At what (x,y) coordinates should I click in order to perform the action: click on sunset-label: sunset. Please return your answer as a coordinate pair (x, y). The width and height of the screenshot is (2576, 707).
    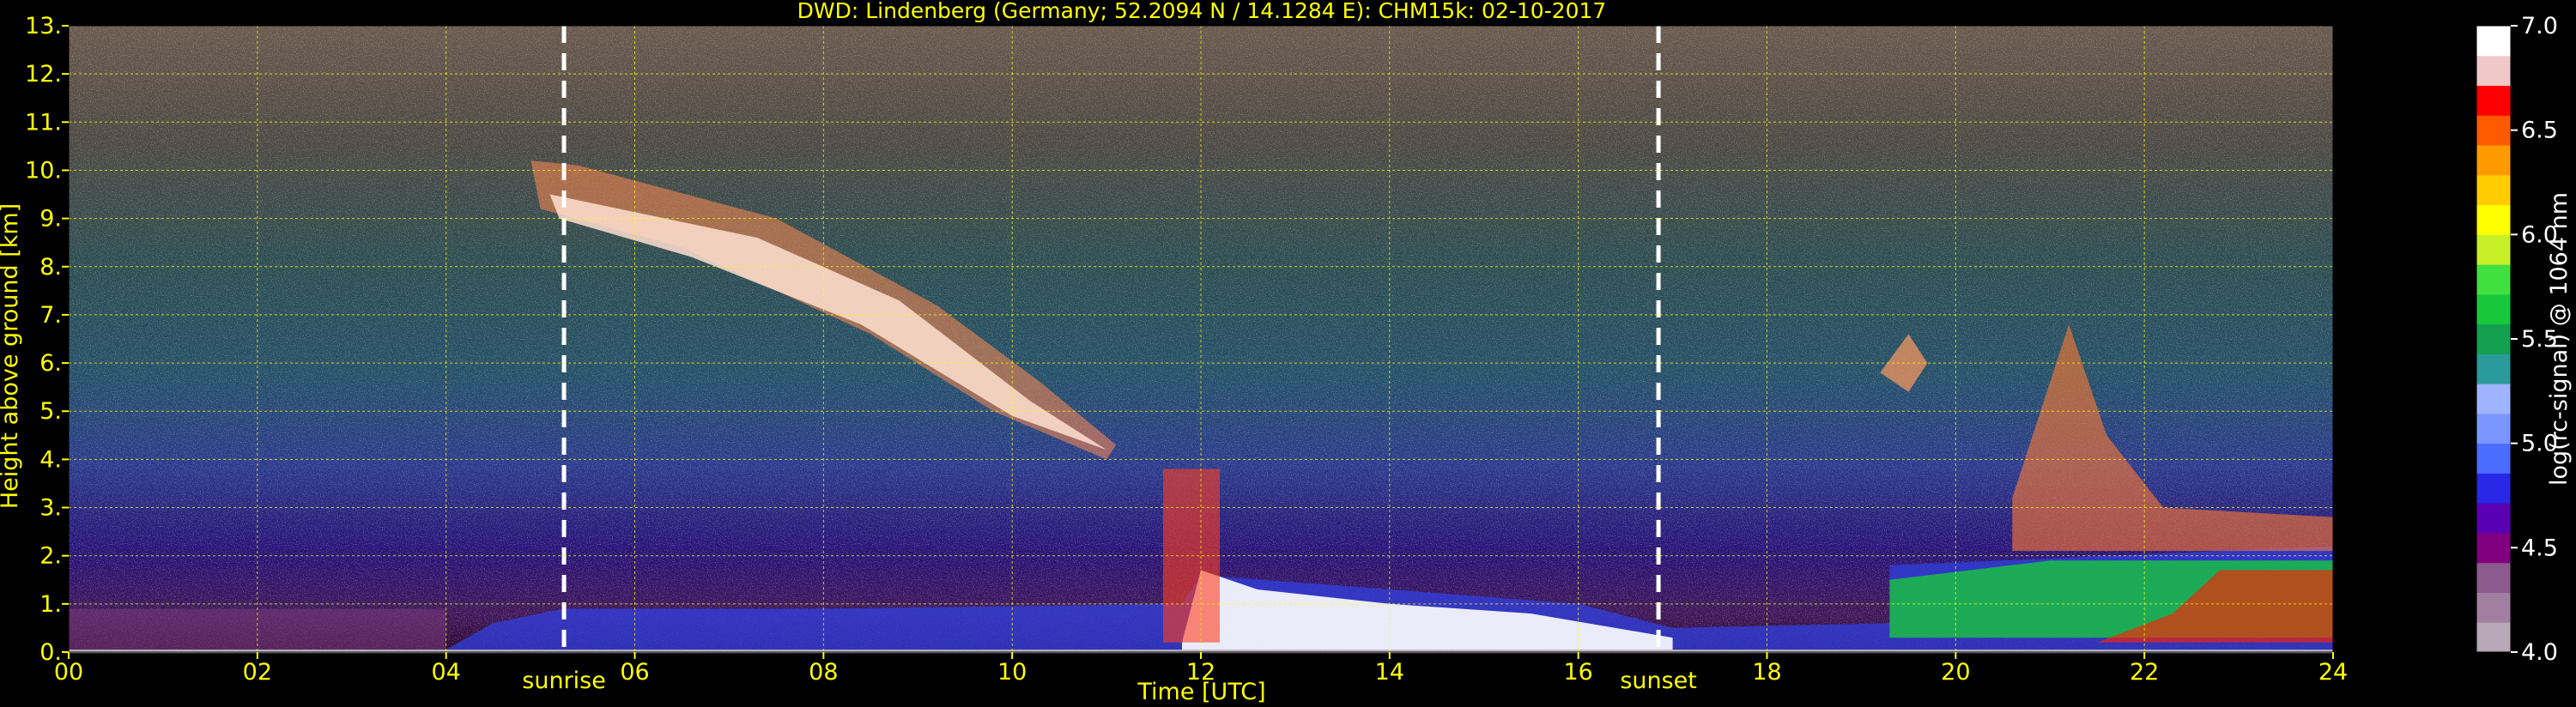
    Looking at the image, I should click on (1658, 681).